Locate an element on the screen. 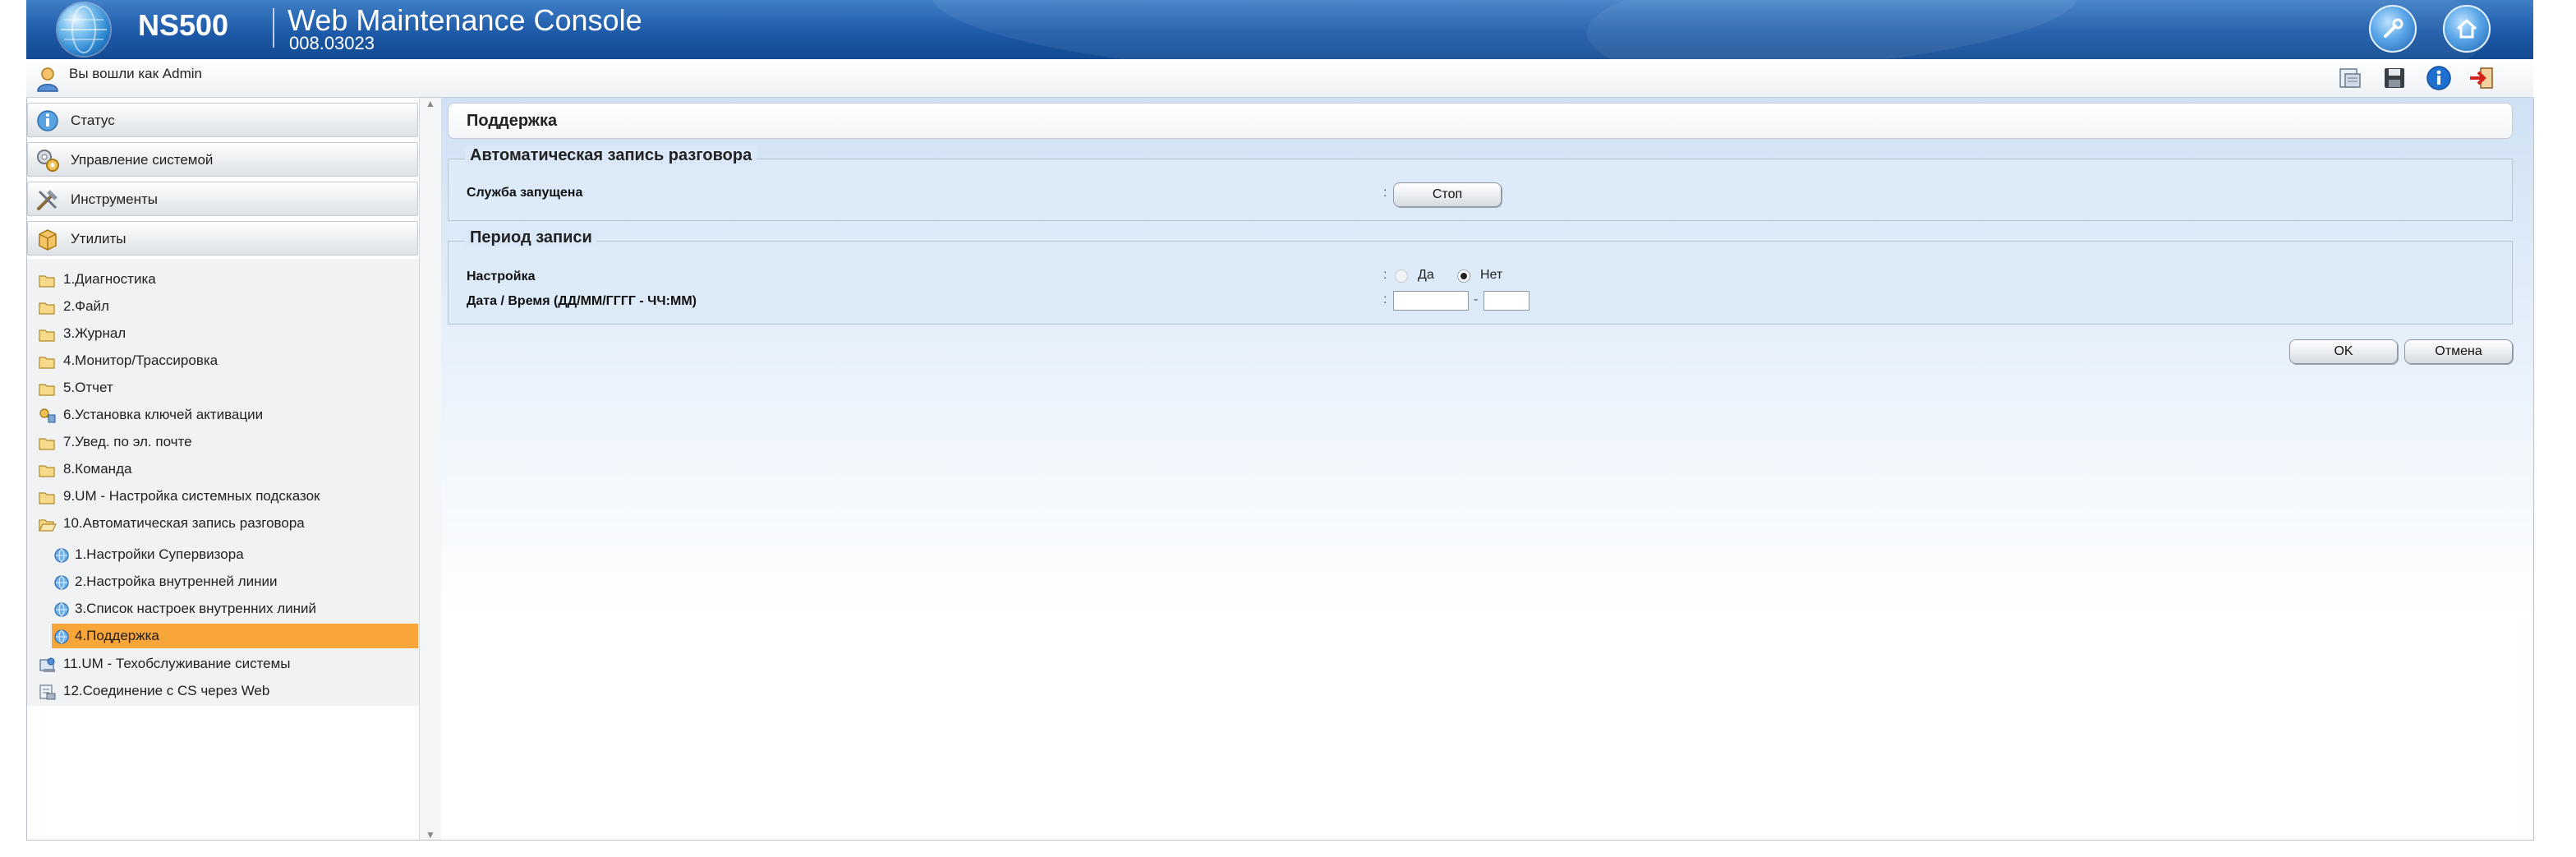 This screenshot has height=857, width=2576. model-name: NS500 is located at coordinates (183, 25).